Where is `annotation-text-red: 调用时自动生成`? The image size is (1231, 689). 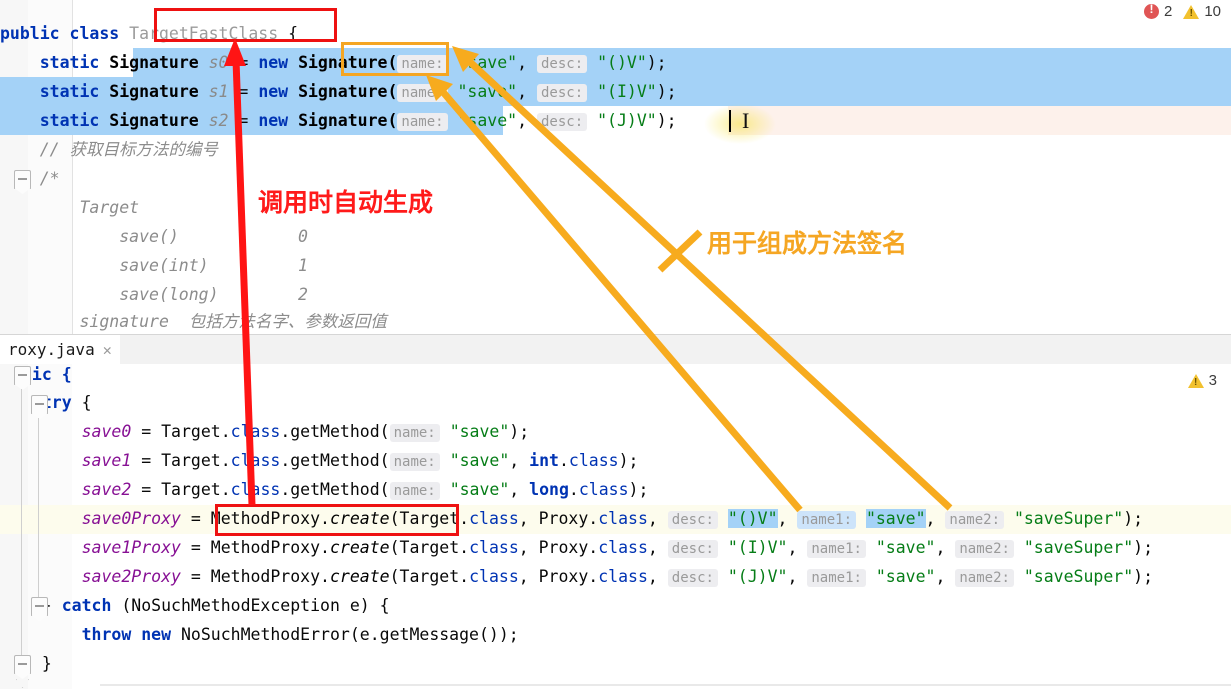
annotation-text-red: 调用时自动生成 is located at coordinates (346, 203).